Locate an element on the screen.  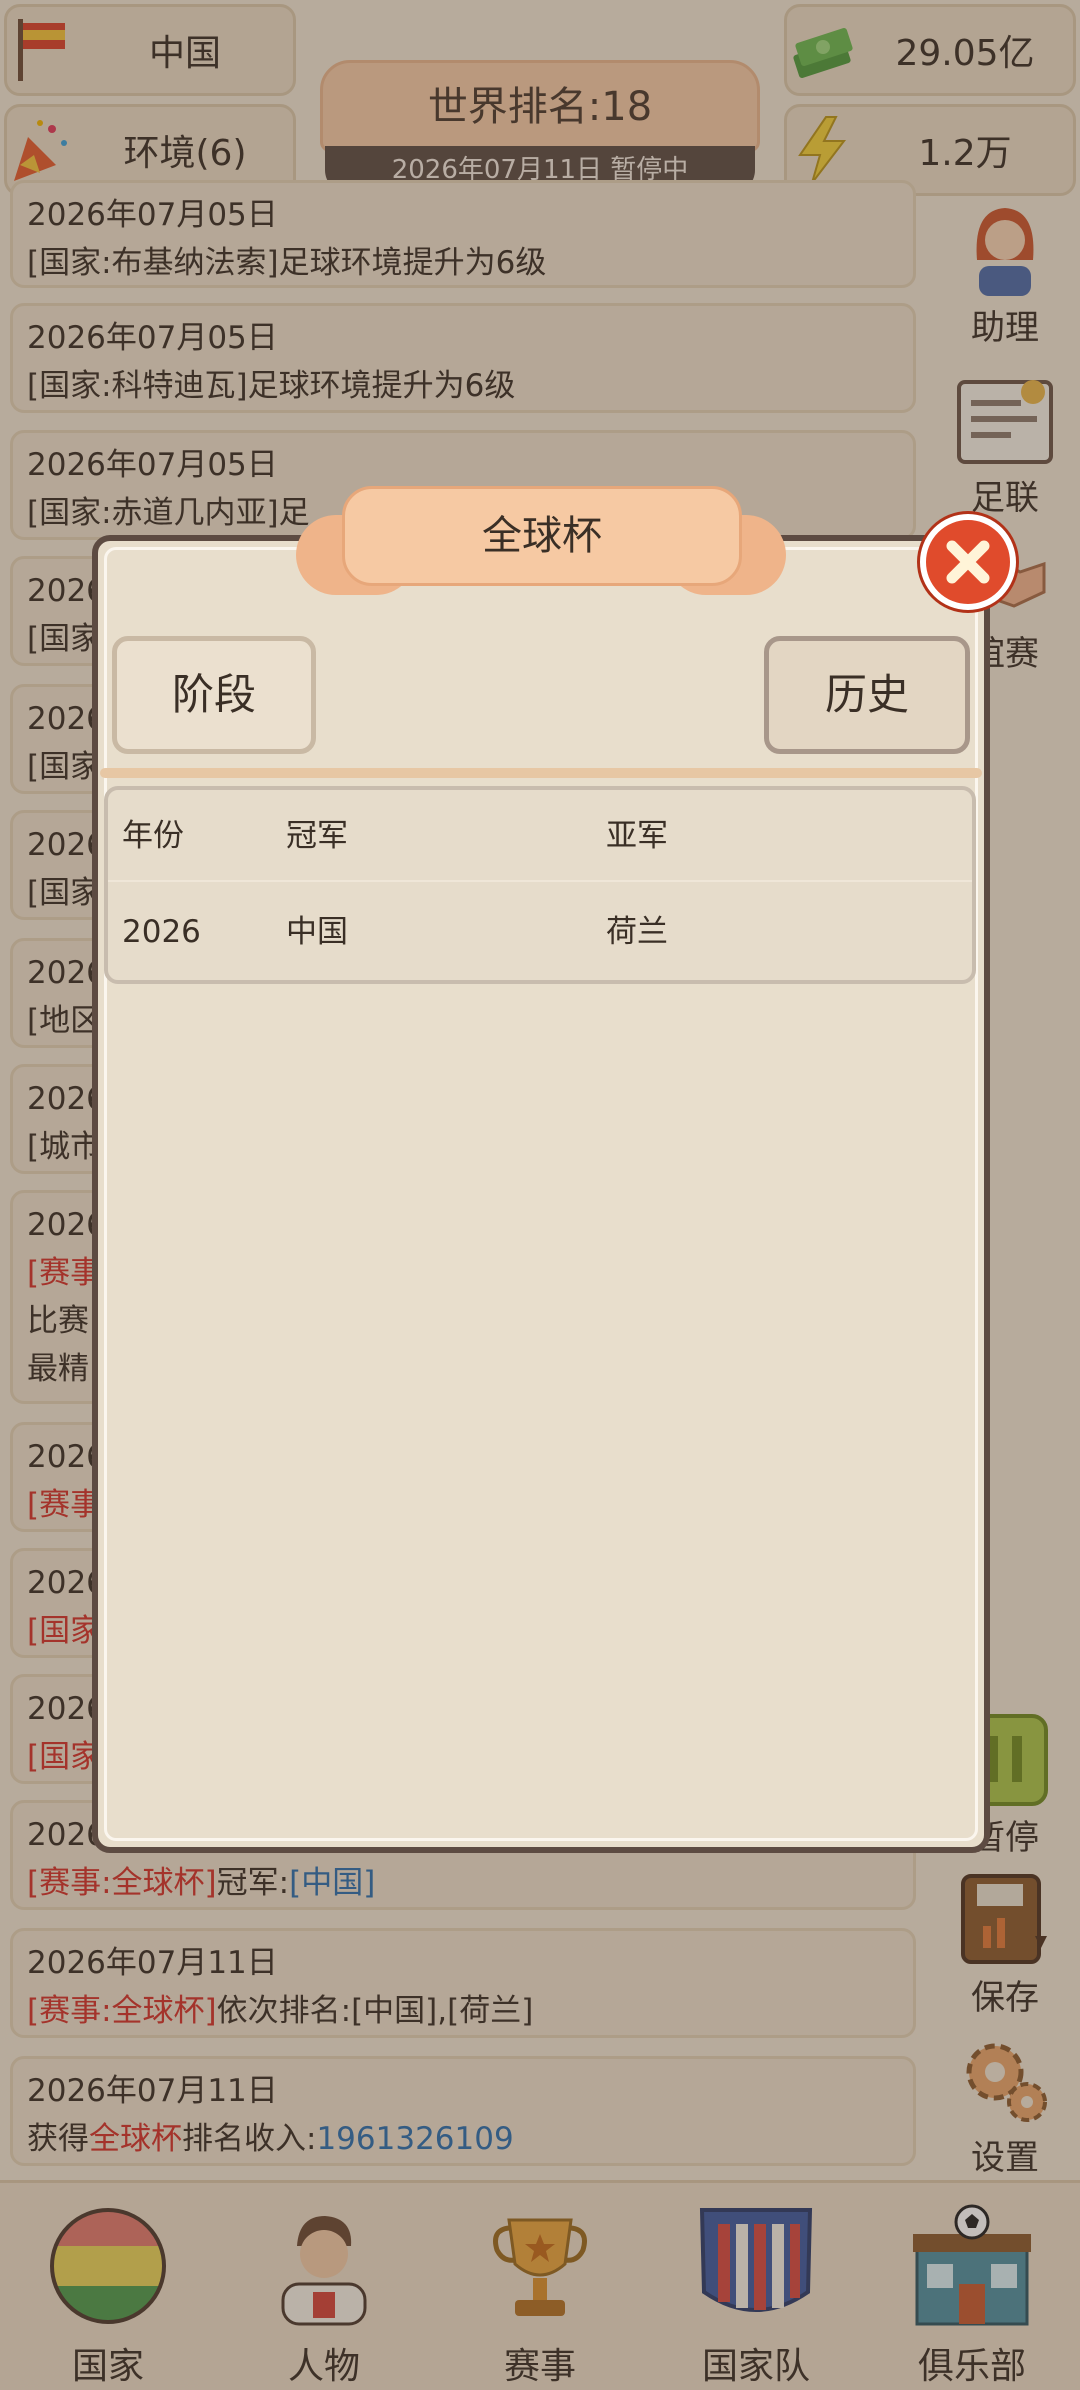
dialog-title: 全球杯 is located at coordinates (542, 536).